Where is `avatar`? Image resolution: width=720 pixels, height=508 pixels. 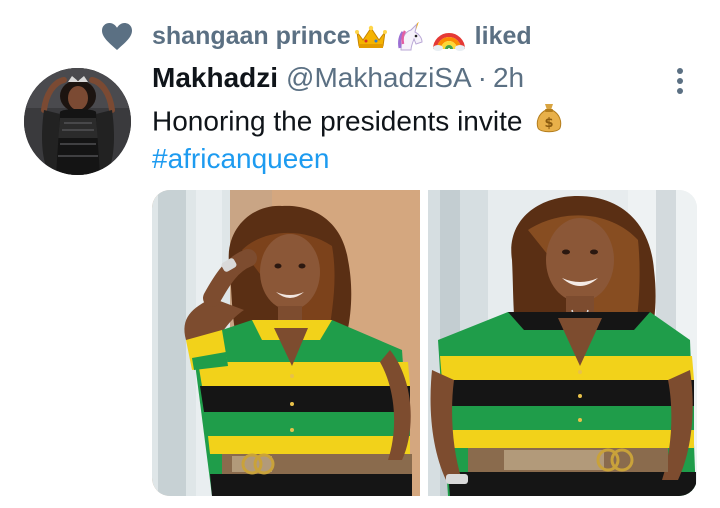
avatar is located at coordinates (77, 121).